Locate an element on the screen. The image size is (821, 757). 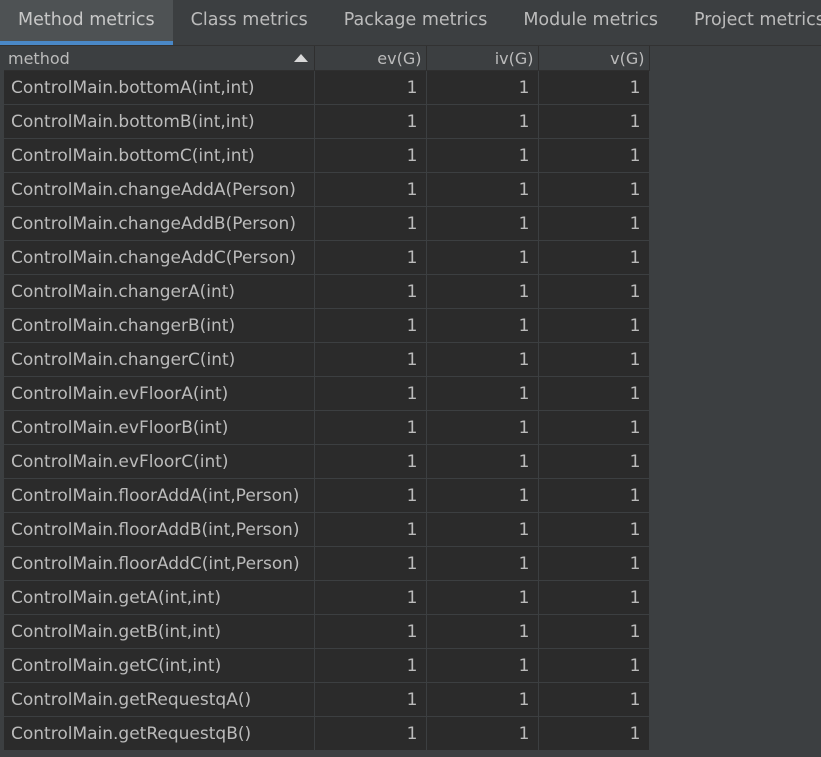
column-header-method: method is located at coordinates (159, 58).